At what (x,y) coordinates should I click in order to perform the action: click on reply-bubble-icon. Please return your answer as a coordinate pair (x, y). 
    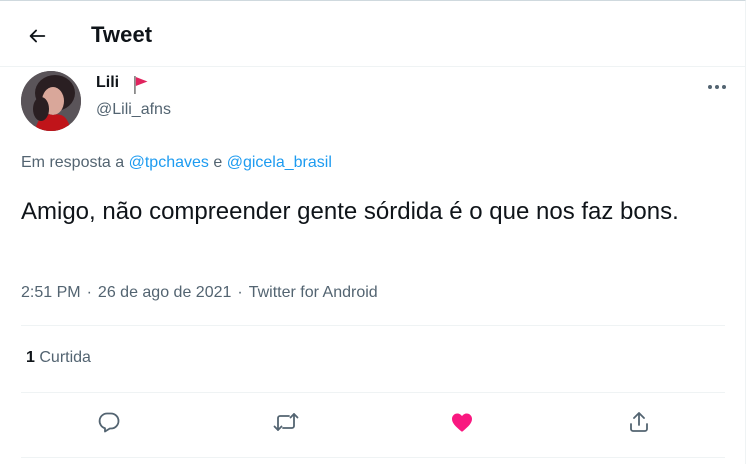
    Looking at the image, I should click on (109, 422).